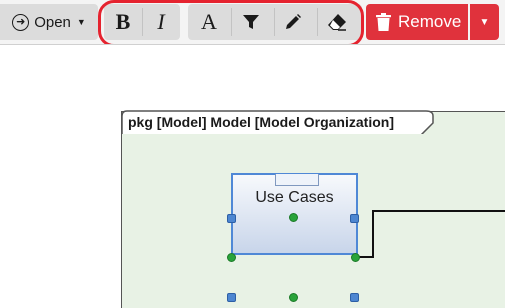 The width and height of the screenshot is (505, 308). Describe the element at coordinates (231, 297) in the screenshot. I see `resize-handle-bottom-left` at that location.